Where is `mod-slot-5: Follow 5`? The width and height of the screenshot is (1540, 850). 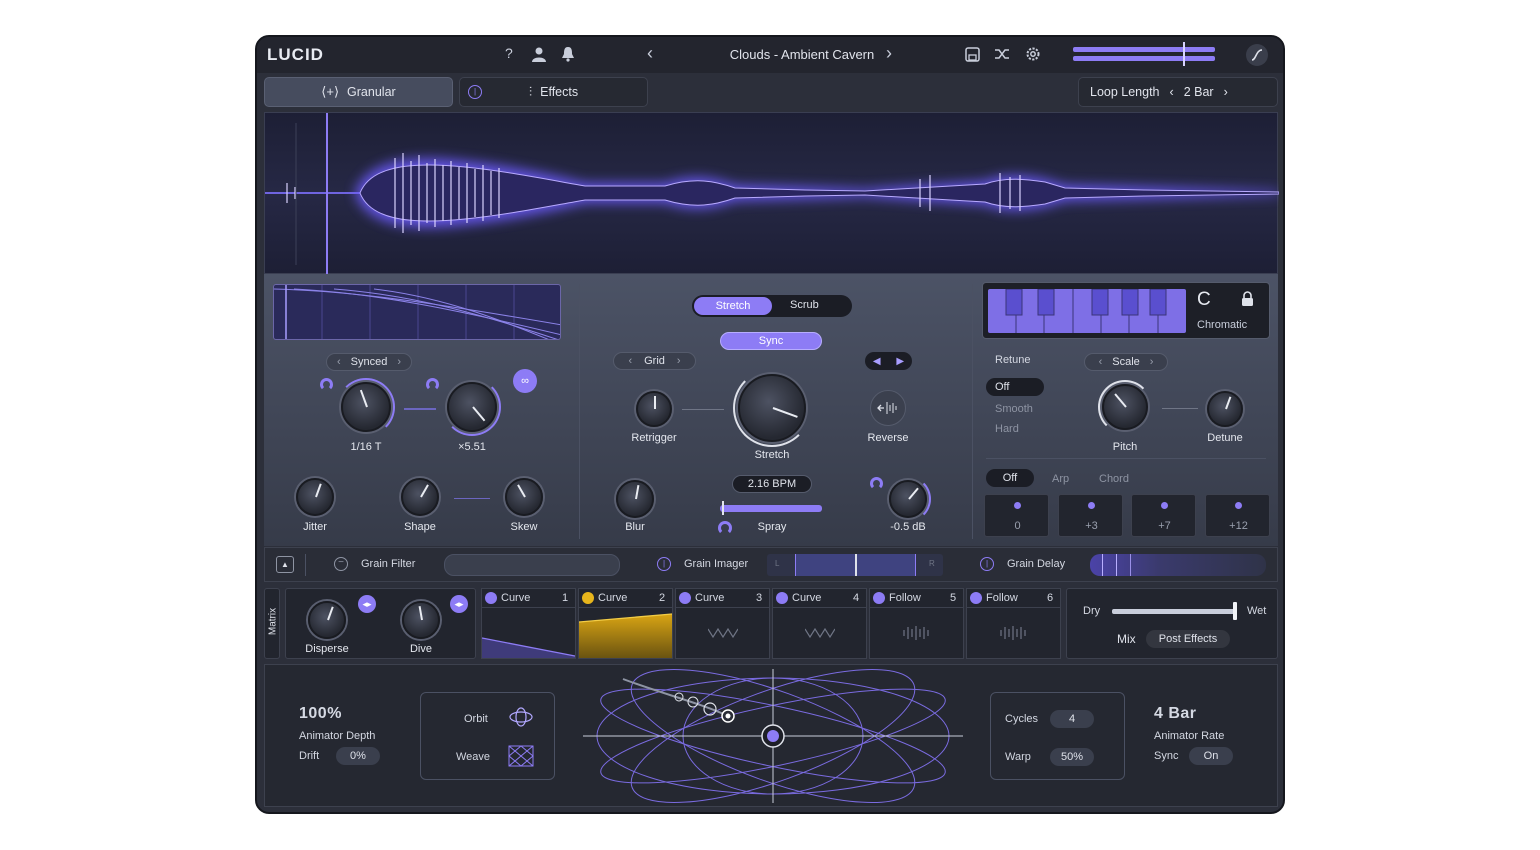
mod-slot-5: Follow 5 is located at coordinates (916, 623).